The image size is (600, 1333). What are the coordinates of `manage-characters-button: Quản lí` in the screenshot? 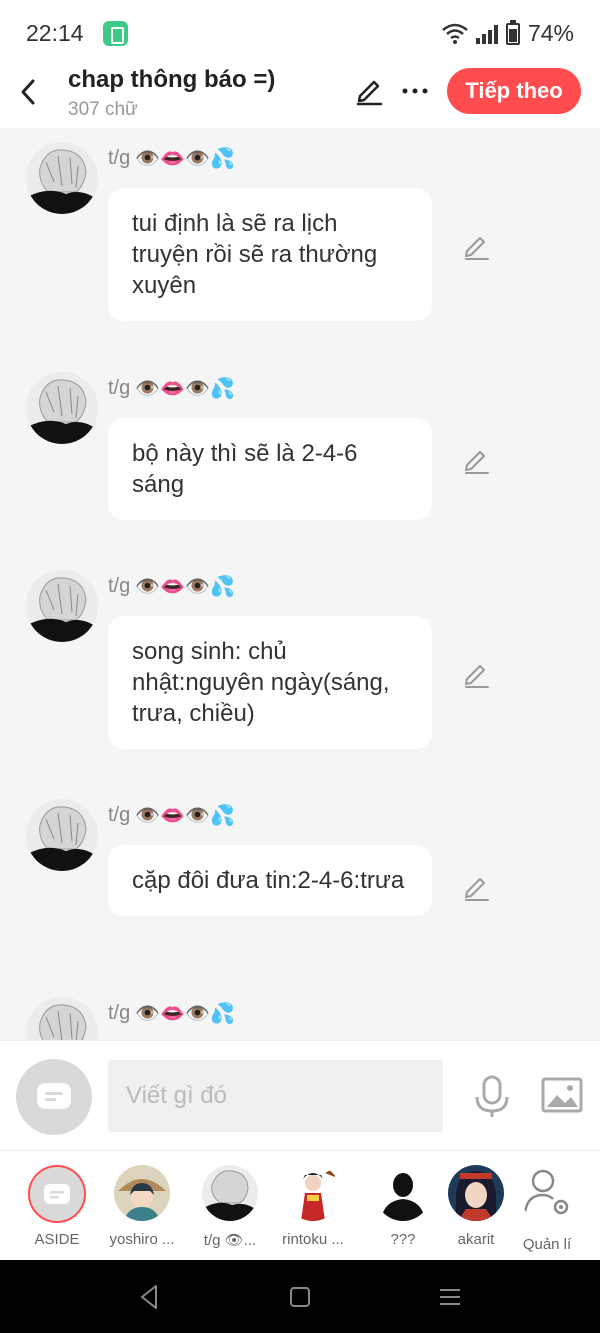 It's located at (547, 1209).